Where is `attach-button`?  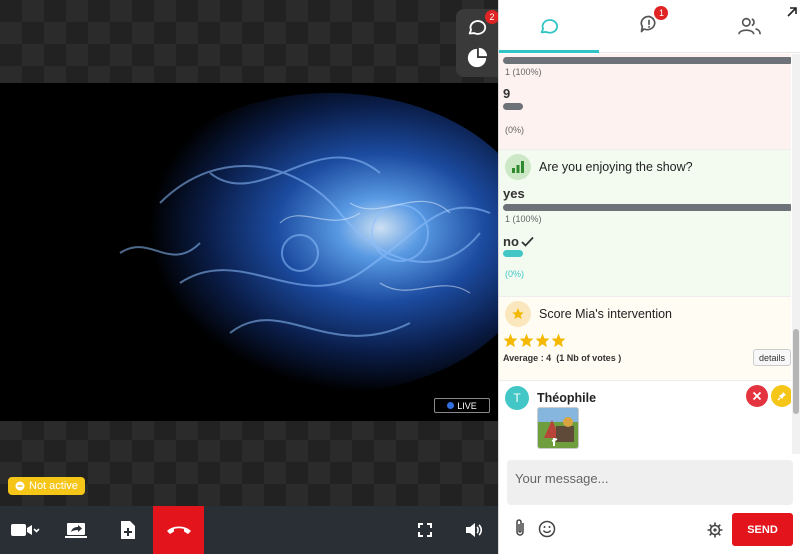 attach-button is located at coordinates (520, 530).